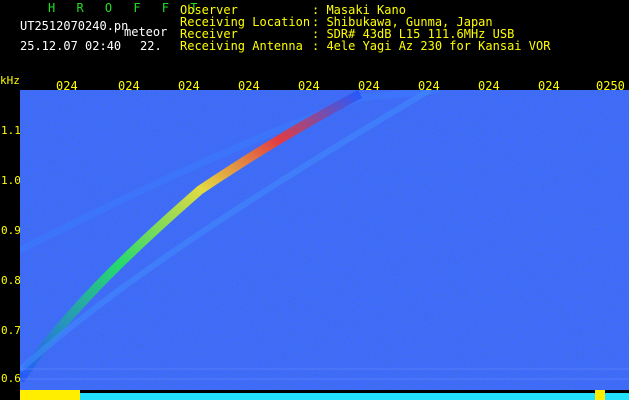  Describe the element at coordinates (71, 46) in the screenshot. I see `date-time: 25.12.07 02:40` at that location.